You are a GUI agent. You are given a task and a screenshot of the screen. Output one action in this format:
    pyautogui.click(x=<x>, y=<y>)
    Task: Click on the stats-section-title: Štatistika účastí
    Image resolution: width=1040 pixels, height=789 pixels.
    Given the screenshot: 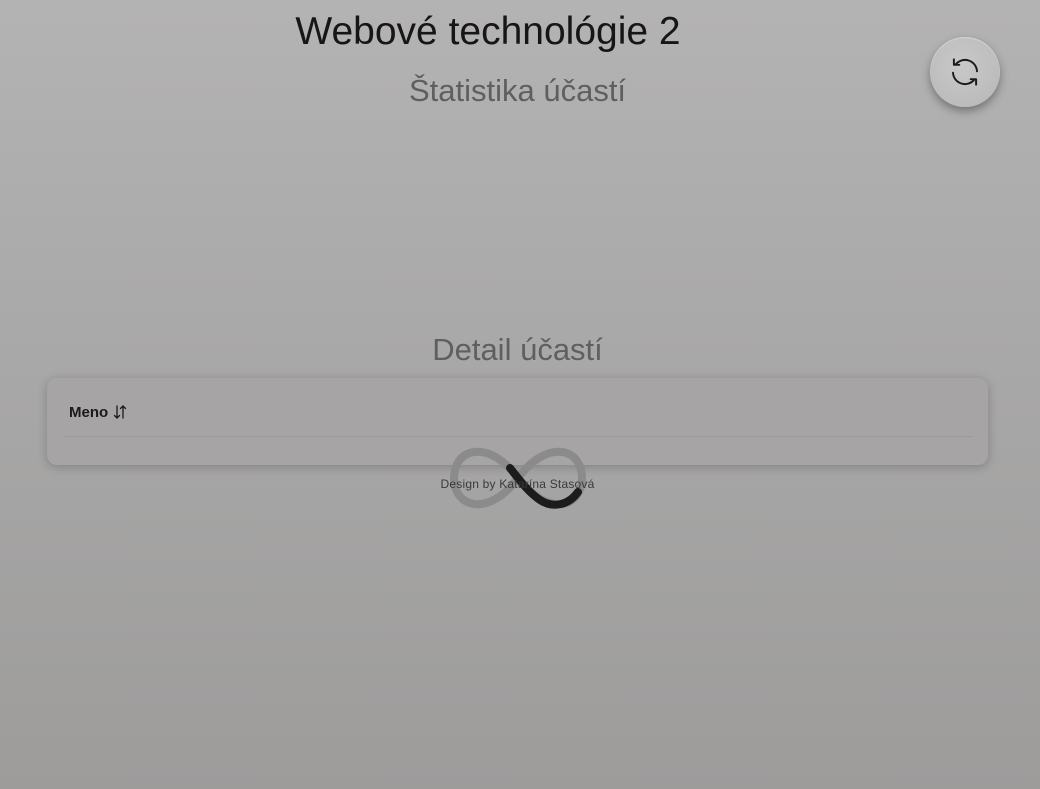 What is the action you would take?
    pyautogui.click(x=517, y=90)
    